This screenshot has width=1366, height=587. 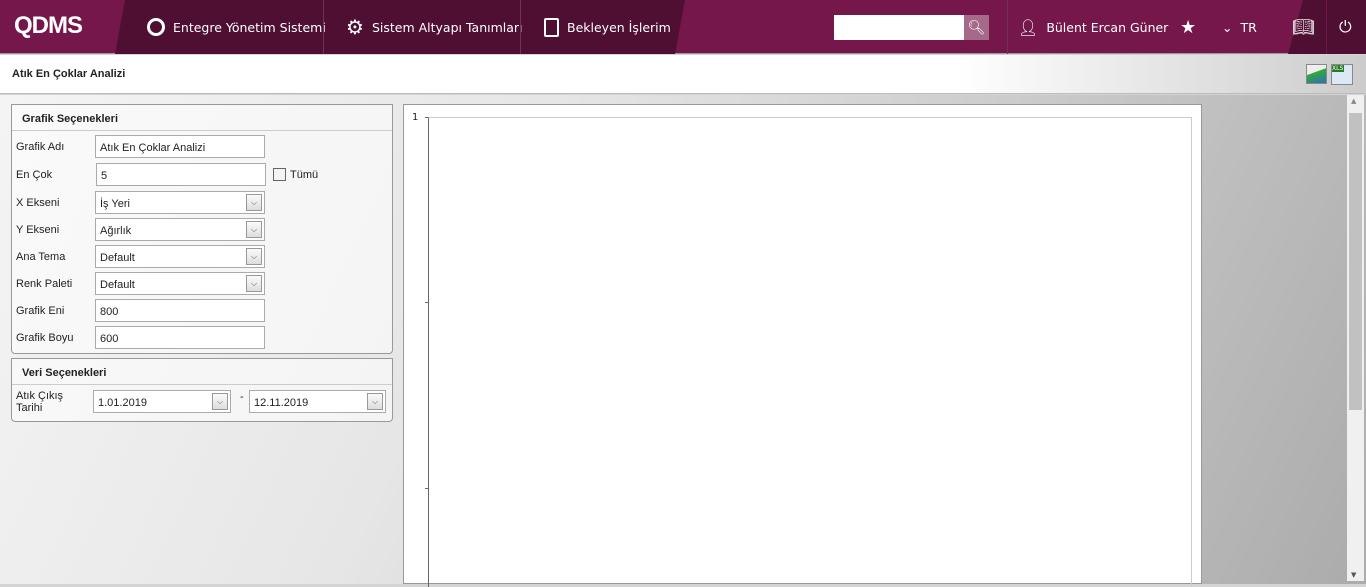 What do you see at coordinates (38, 230) in the screenshot?
I see `field-label: Y Ekseni` at bounding box center [38, 230].